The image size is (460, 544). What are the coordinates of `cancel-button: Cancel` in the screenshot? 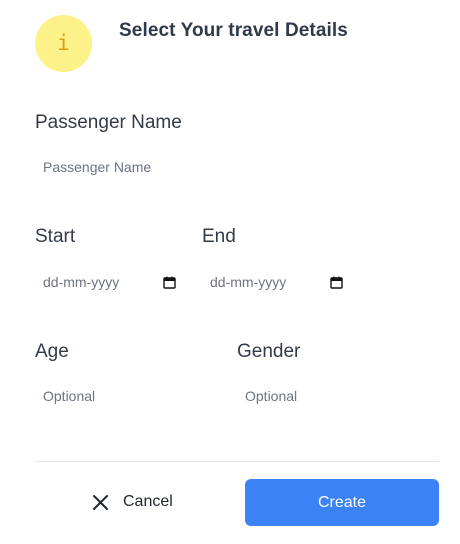 It's located at (132, 502).